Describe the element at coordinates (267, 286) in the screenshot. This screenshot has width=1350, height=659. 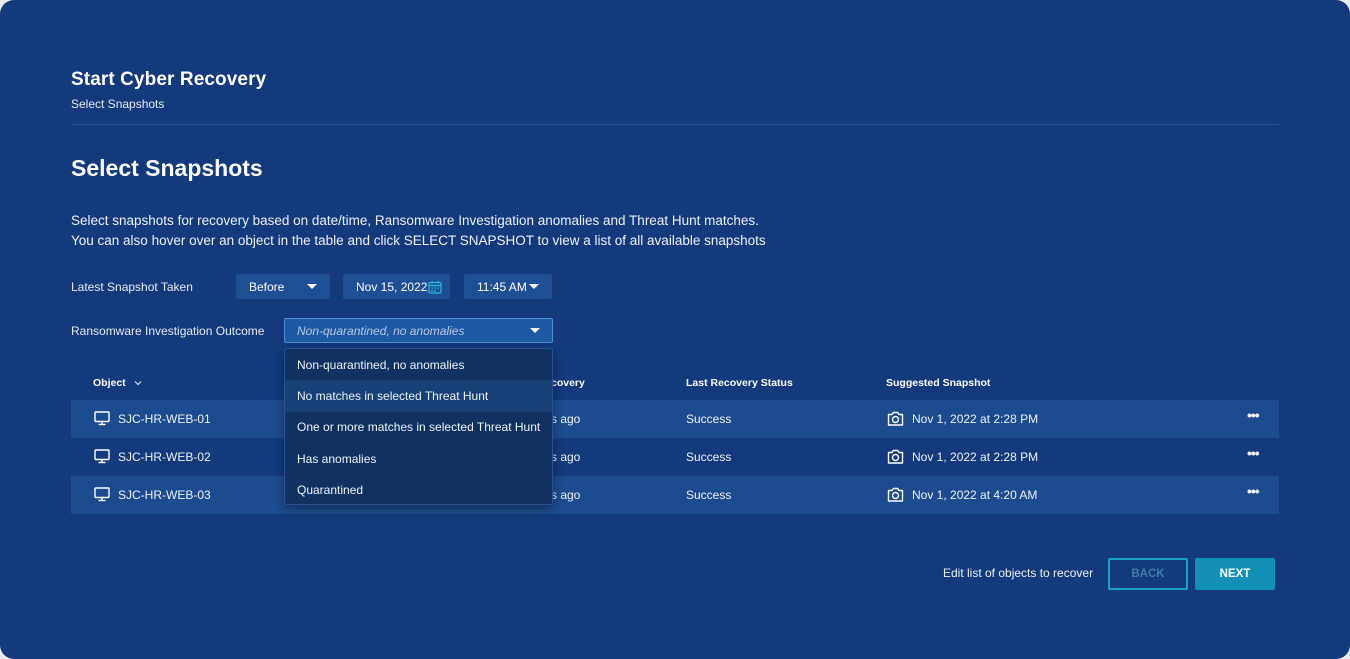
I see `relation-select-value: Before` at that location.